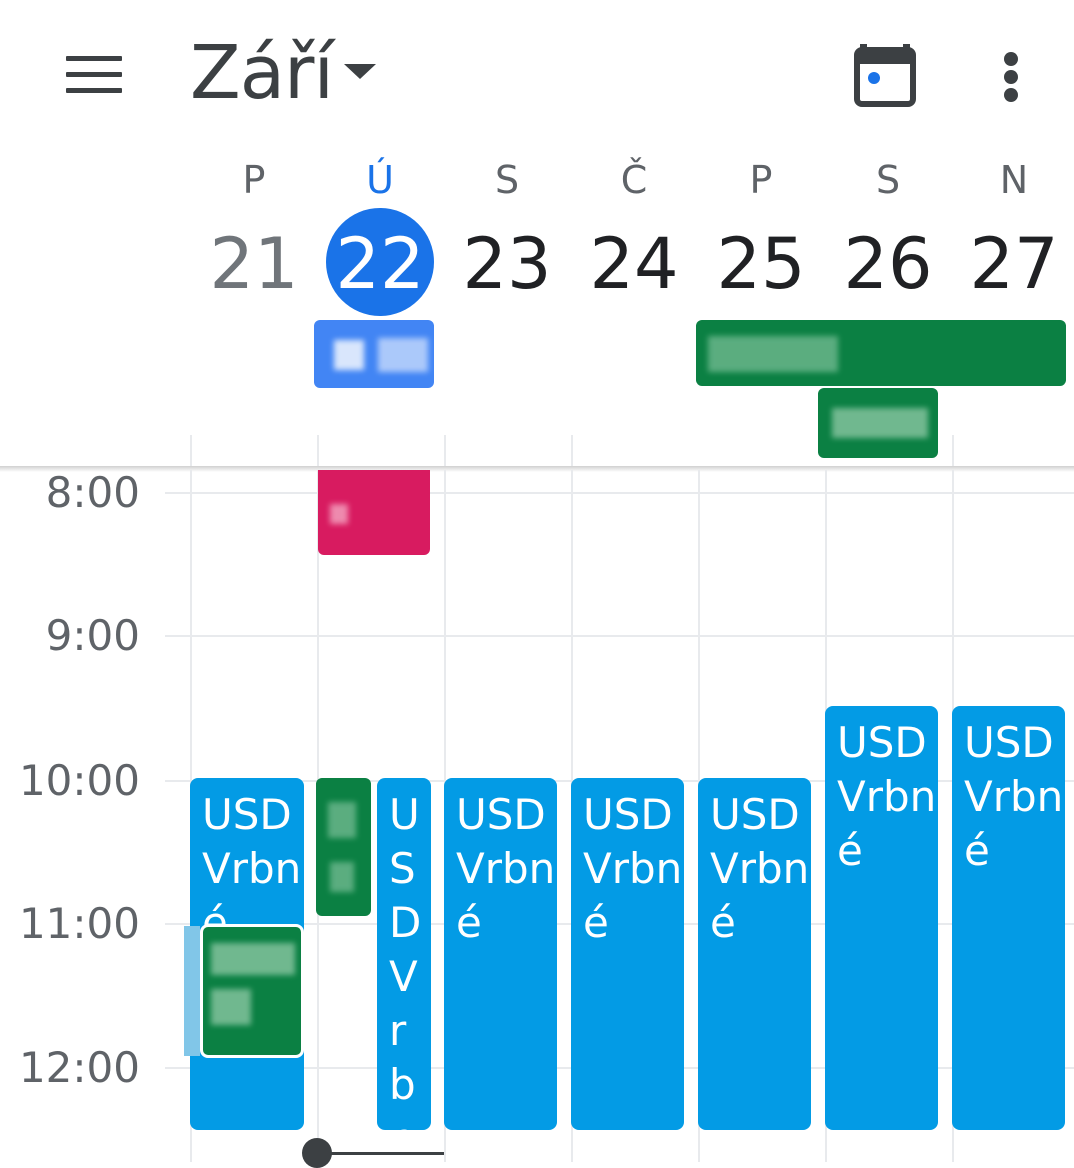 This screenshot has width=1074, height=1168. What do you see at coordinates (262, 73) in the screenshot?
I see `month-title: Září` at bounding box center [262, 73].